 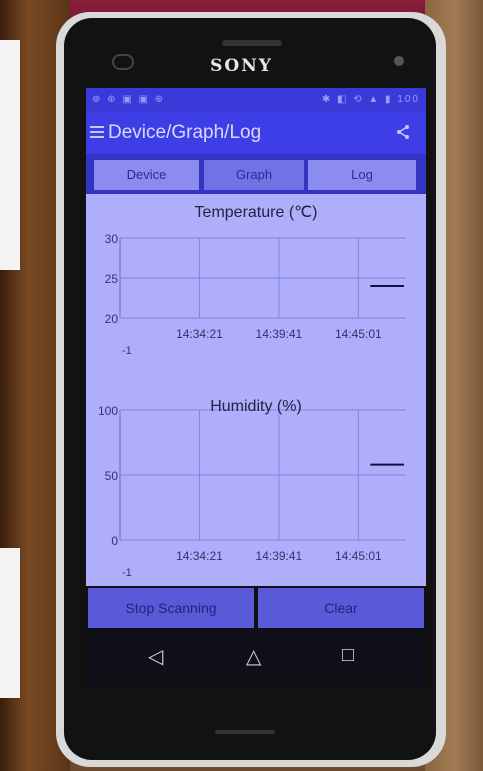 What do you see at coordinates (112, 239) in the screenshot?
I see `y-tick-label: 30` at bounding box center [112, 239].